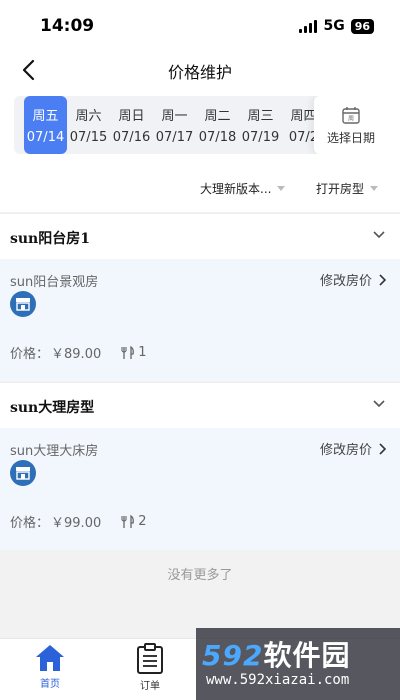 This screenshot has height=700, width=400. Describe the element at coordinates (278, 680) in the screenshot. I see `watermark-url: www.592xiazai.com` at that location.